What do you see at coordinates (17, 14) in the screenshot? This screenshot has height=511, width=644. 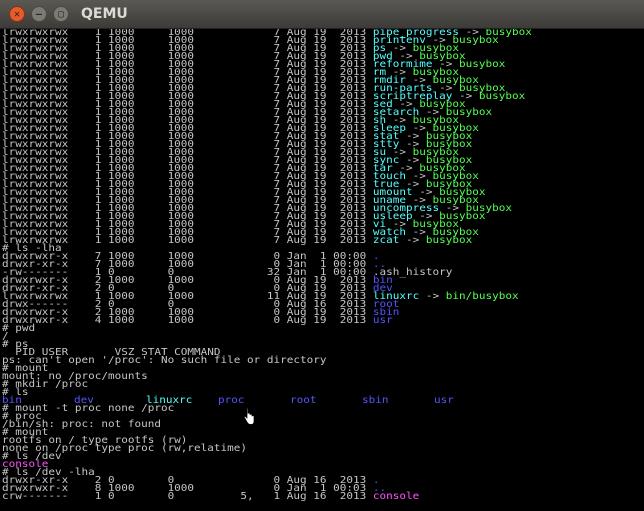 I see `close-icon: ✕` at bounding box center [17, 14].